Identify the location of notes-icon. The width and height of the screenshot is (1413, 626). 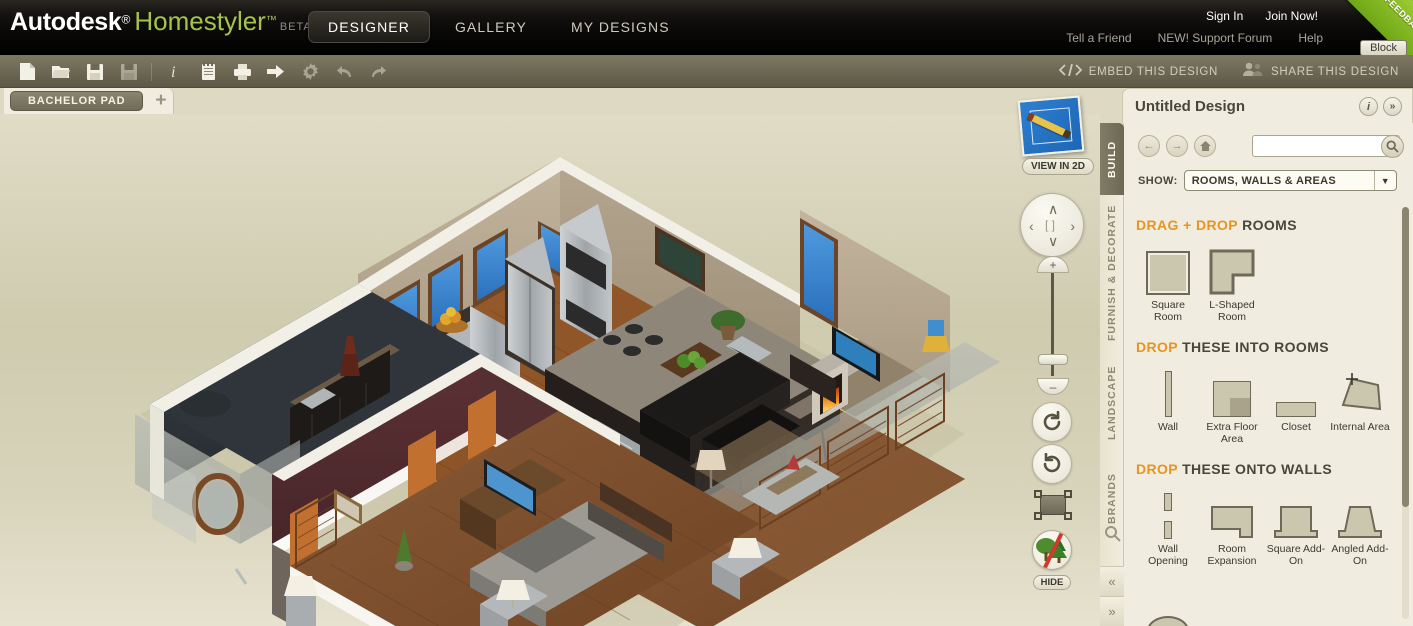
(208, 72).